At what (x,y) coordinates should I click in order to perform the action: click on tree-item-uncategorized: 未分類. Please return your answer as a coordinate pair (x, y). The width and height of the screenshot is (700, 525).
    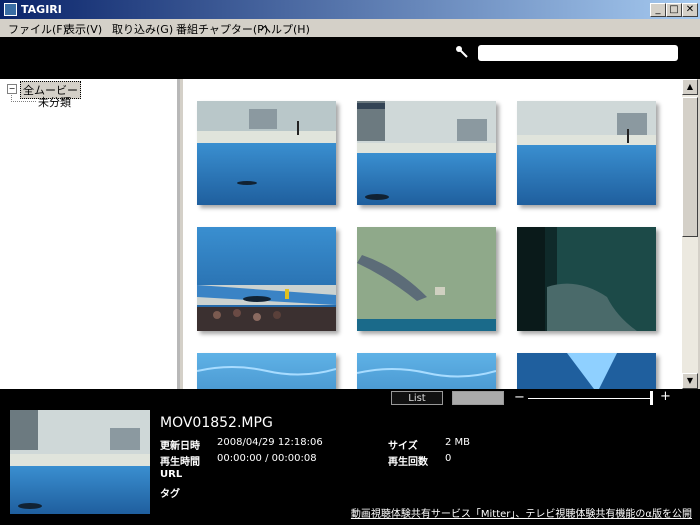
    Looking at the image, I should click on (54, 102).